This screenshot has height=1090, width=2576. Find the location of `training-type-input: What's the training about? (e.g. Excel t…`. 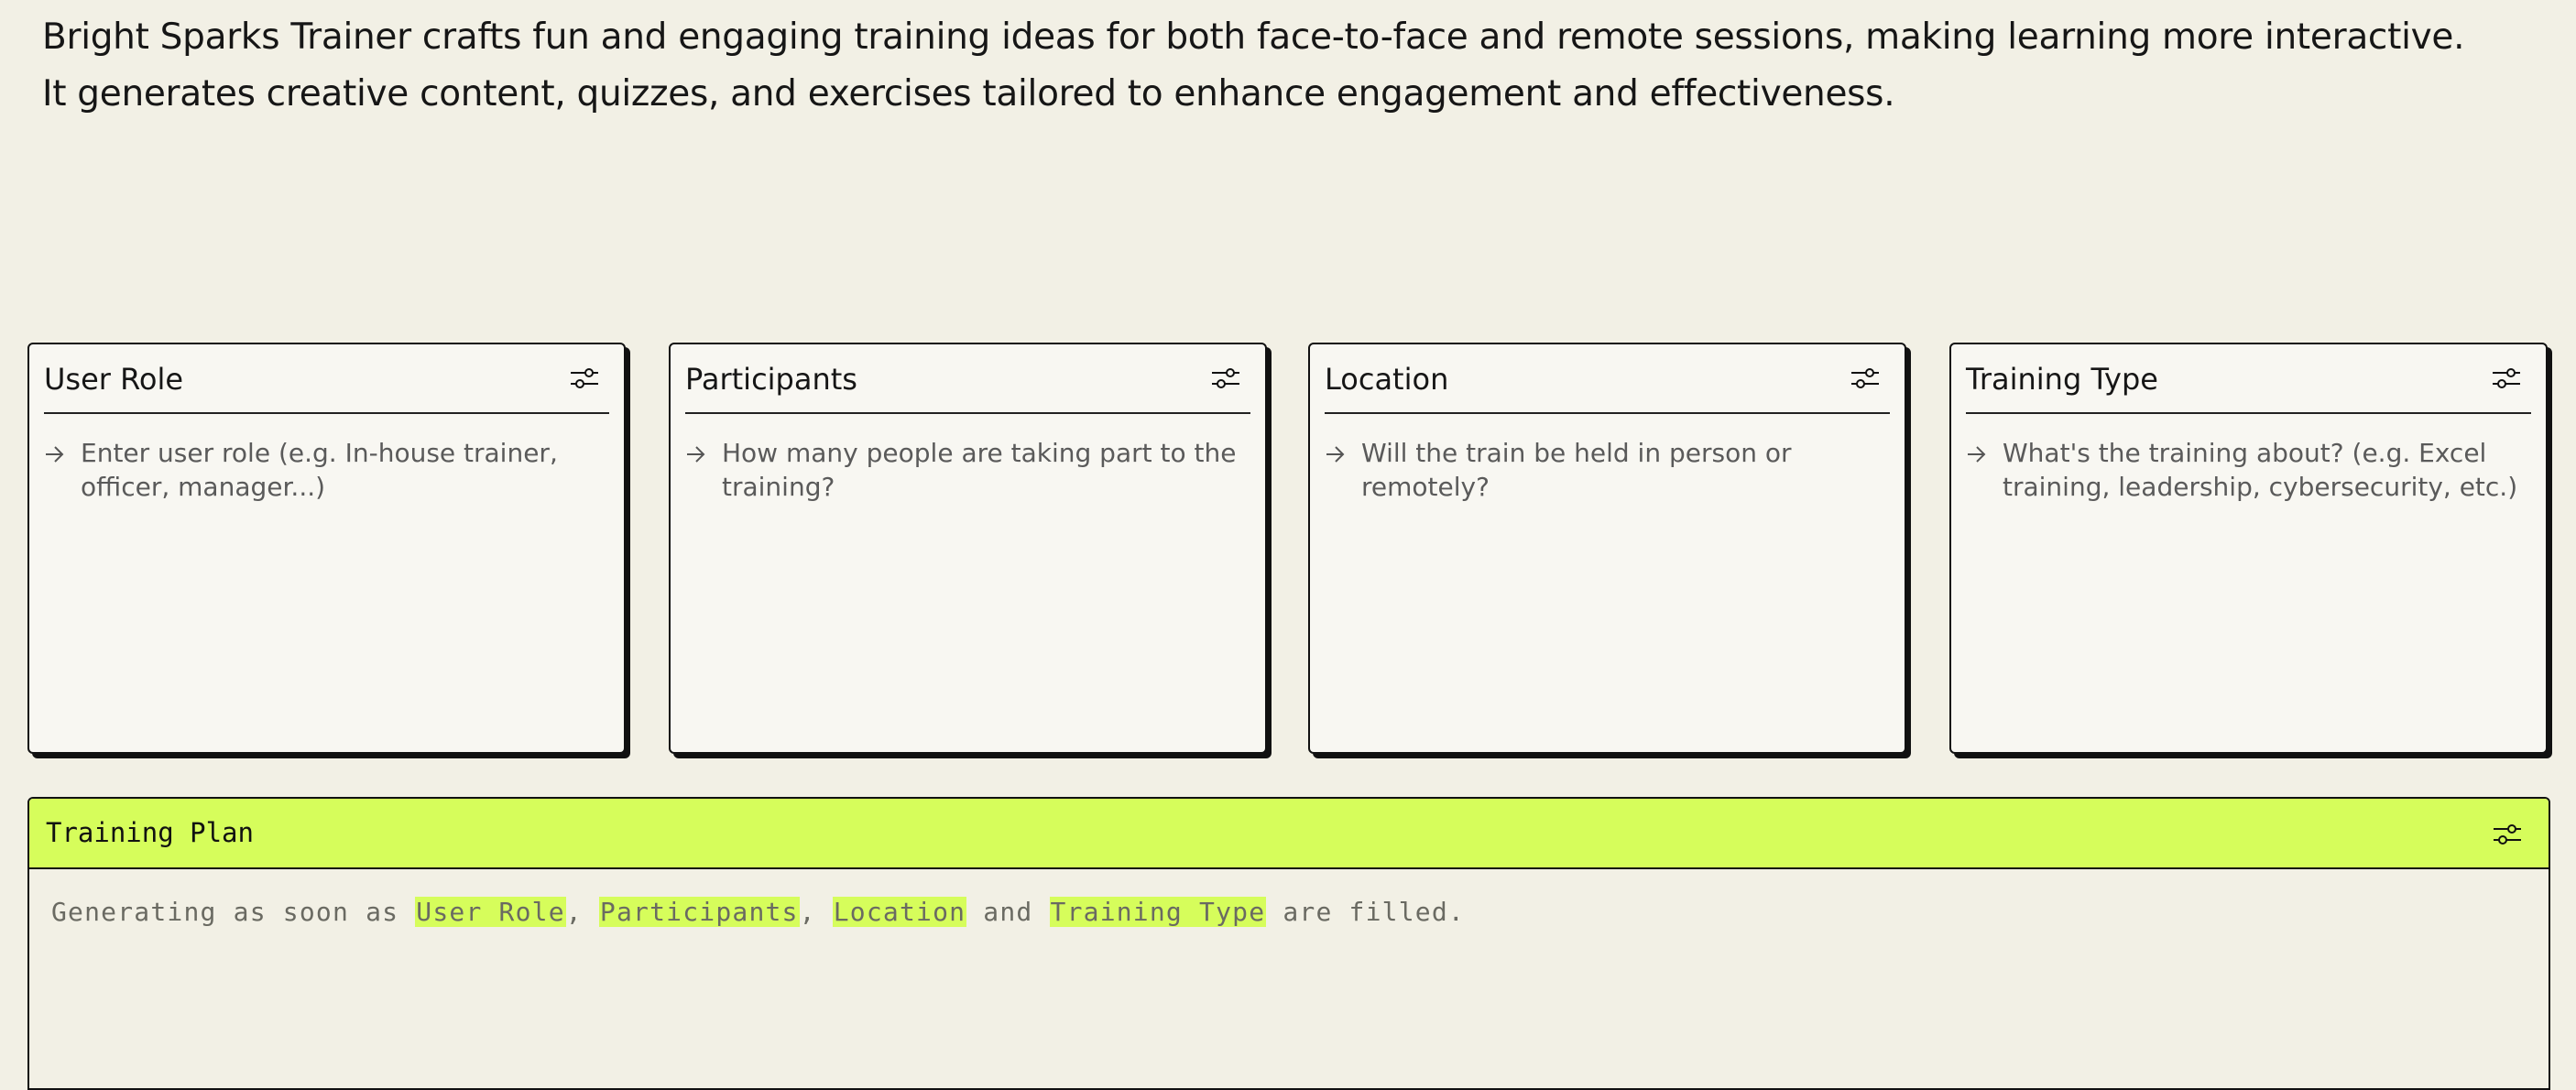

training-type-input: What's the training about? (e.g. Excel t… is located at coordinates (2250, 470).